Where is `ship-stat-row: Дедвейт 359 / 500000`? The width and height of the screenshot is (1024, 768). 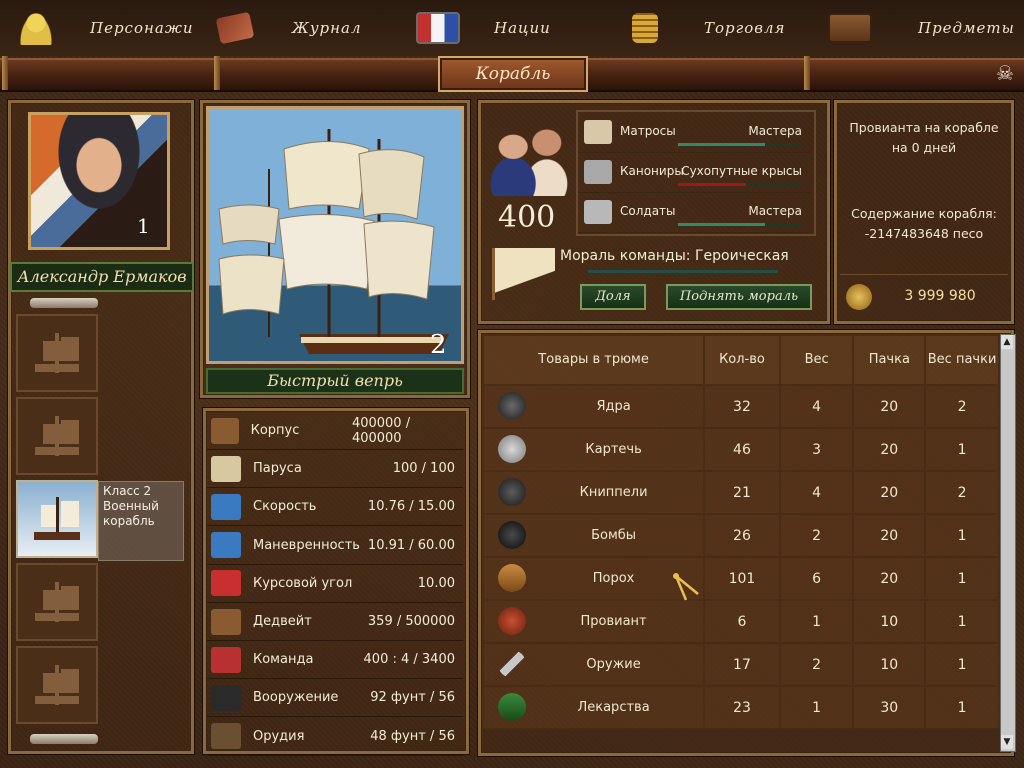 ship-stat-row: Дедвейт 359 / 500000 is located at coordinates (335, 622).